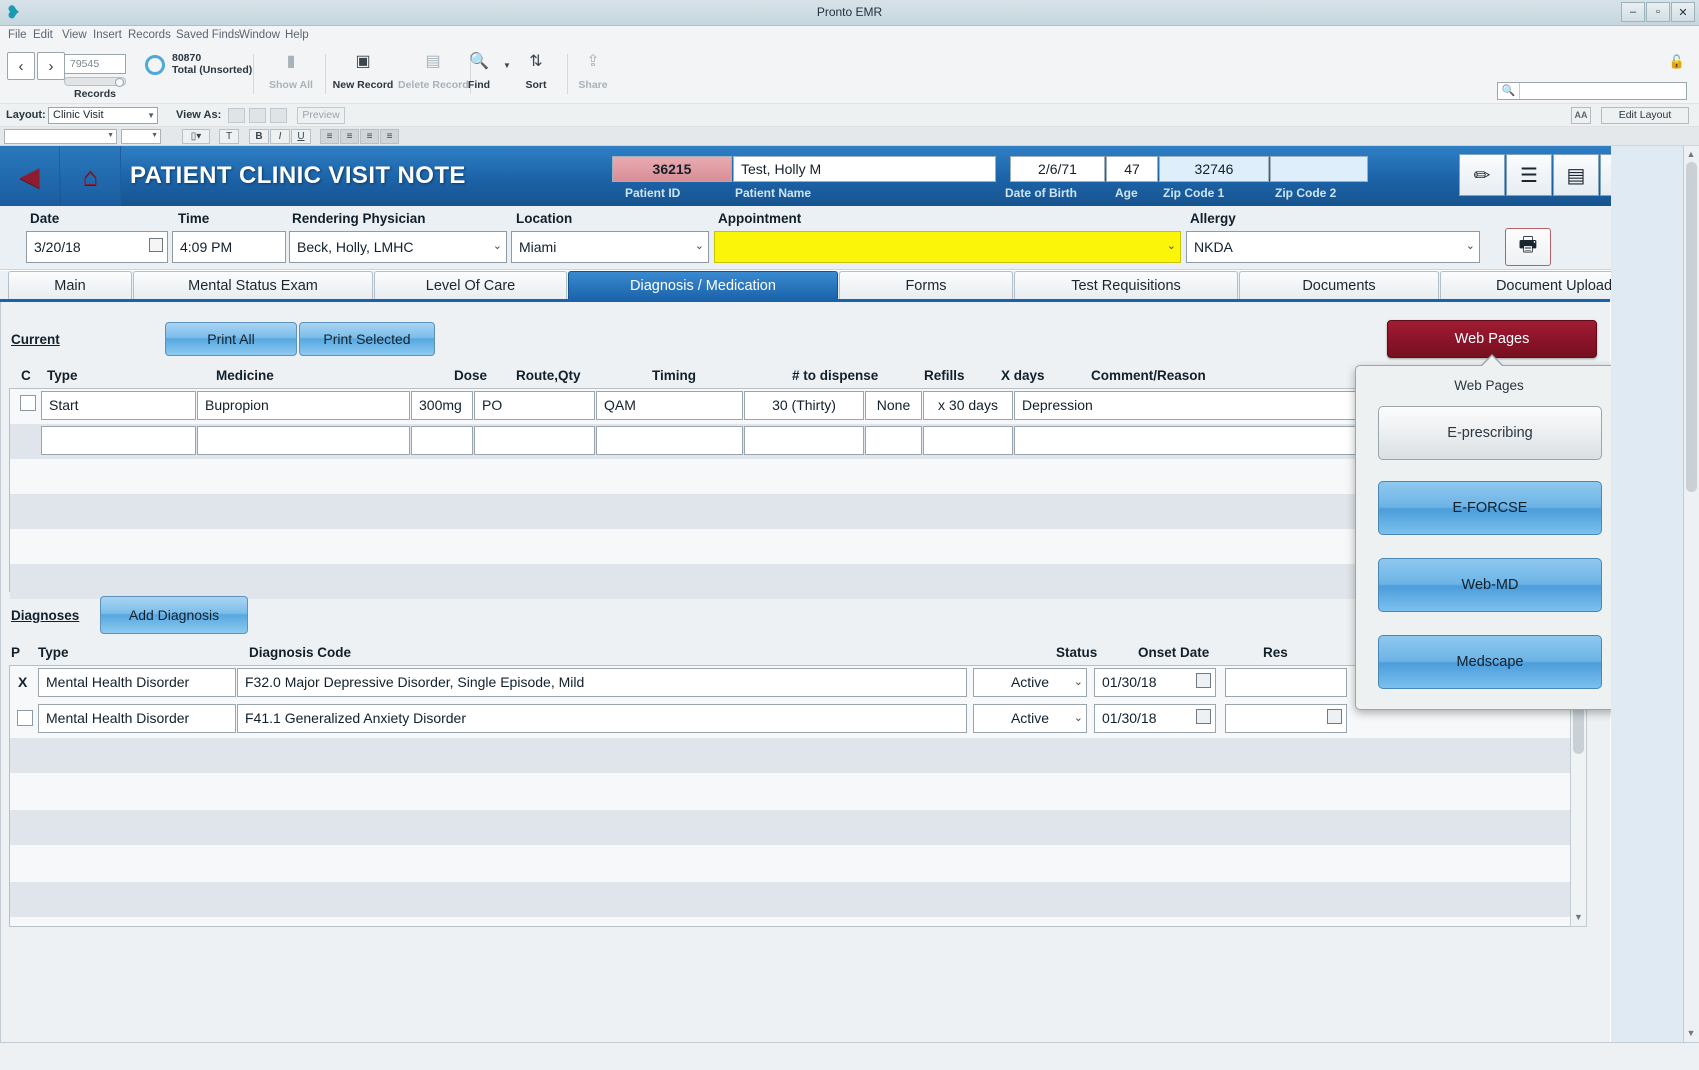 The width and height of the screenshot is (1699, 1070). What do you see at coordinates (278, 115) in the screenshot?
I see `view-as-table-button` at bounding box center [278, 115].